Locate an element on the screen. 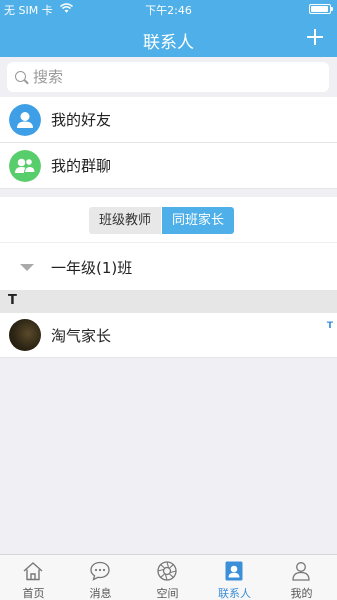  class-group-label: 一年级(1)班 is located at coordinates (92, 268).